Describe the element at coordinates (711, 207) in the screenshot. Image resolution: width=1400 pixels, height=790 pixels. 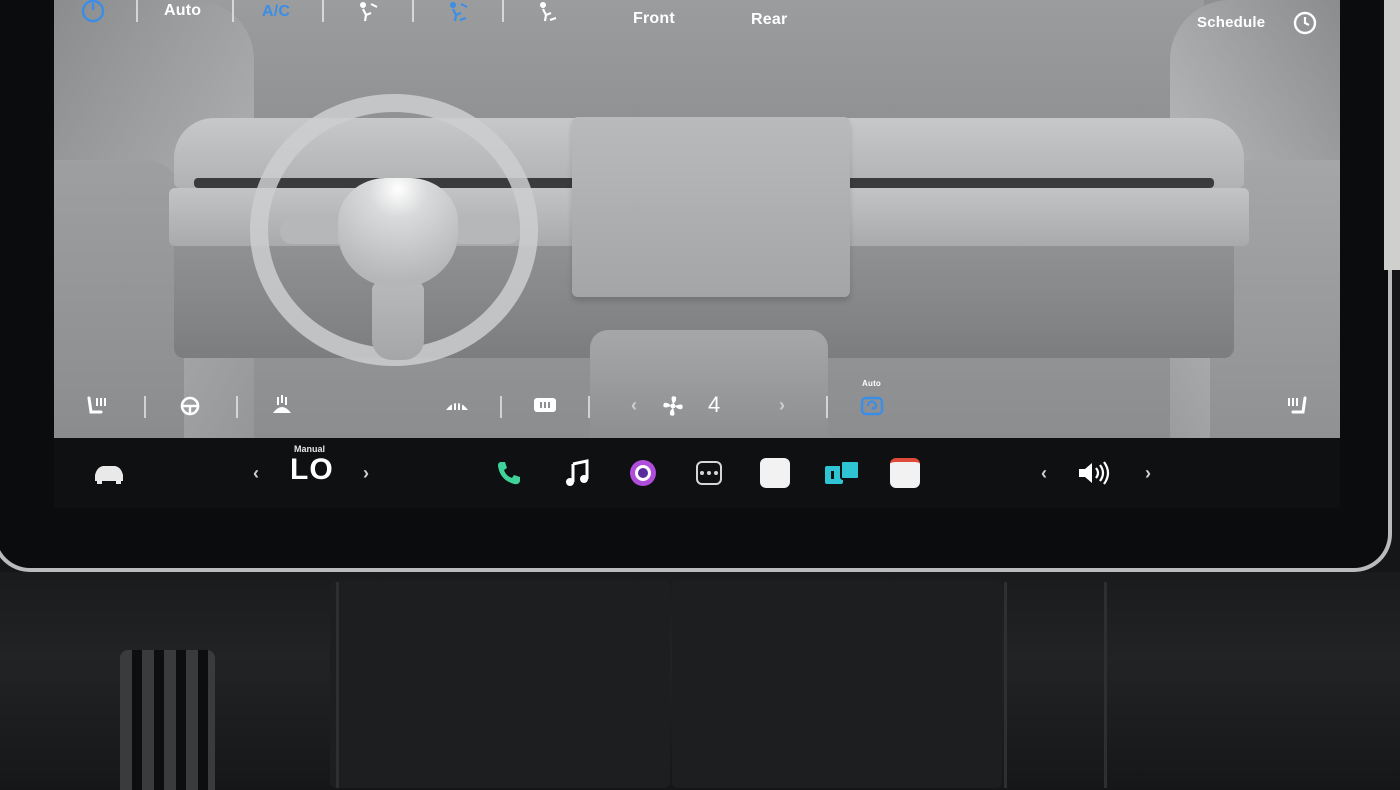
I see `center-display-render` at that location.